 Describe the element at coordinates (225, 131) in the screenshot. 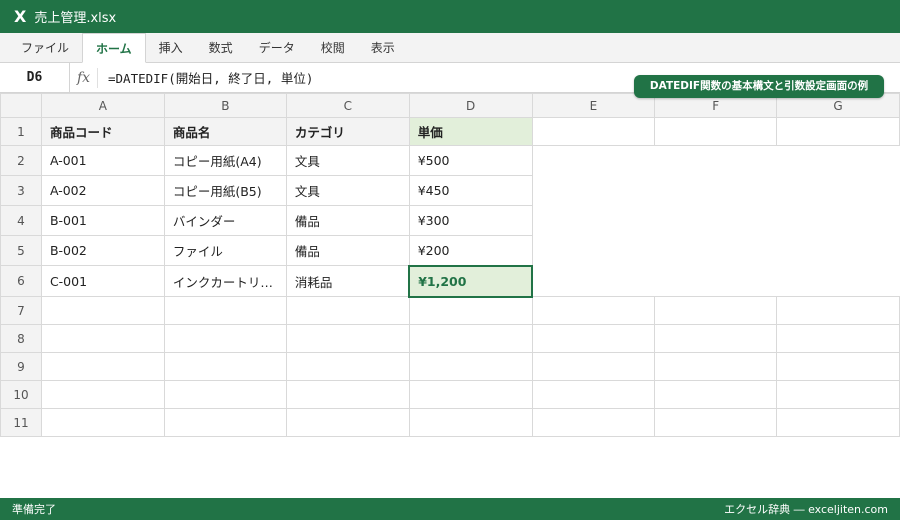

I see `header-cell-name: 商品名` at that location.